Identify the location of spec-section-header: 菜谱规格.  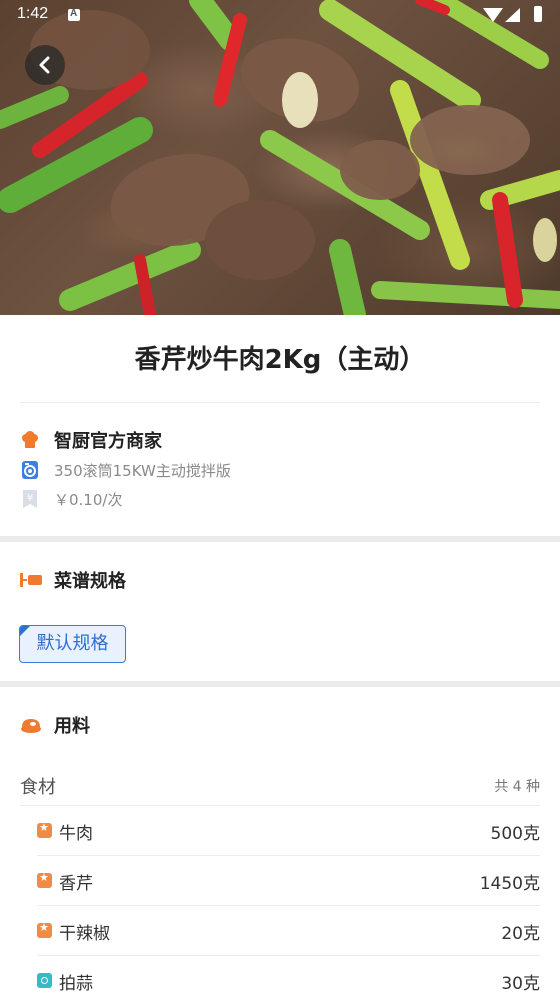
(73, 580).